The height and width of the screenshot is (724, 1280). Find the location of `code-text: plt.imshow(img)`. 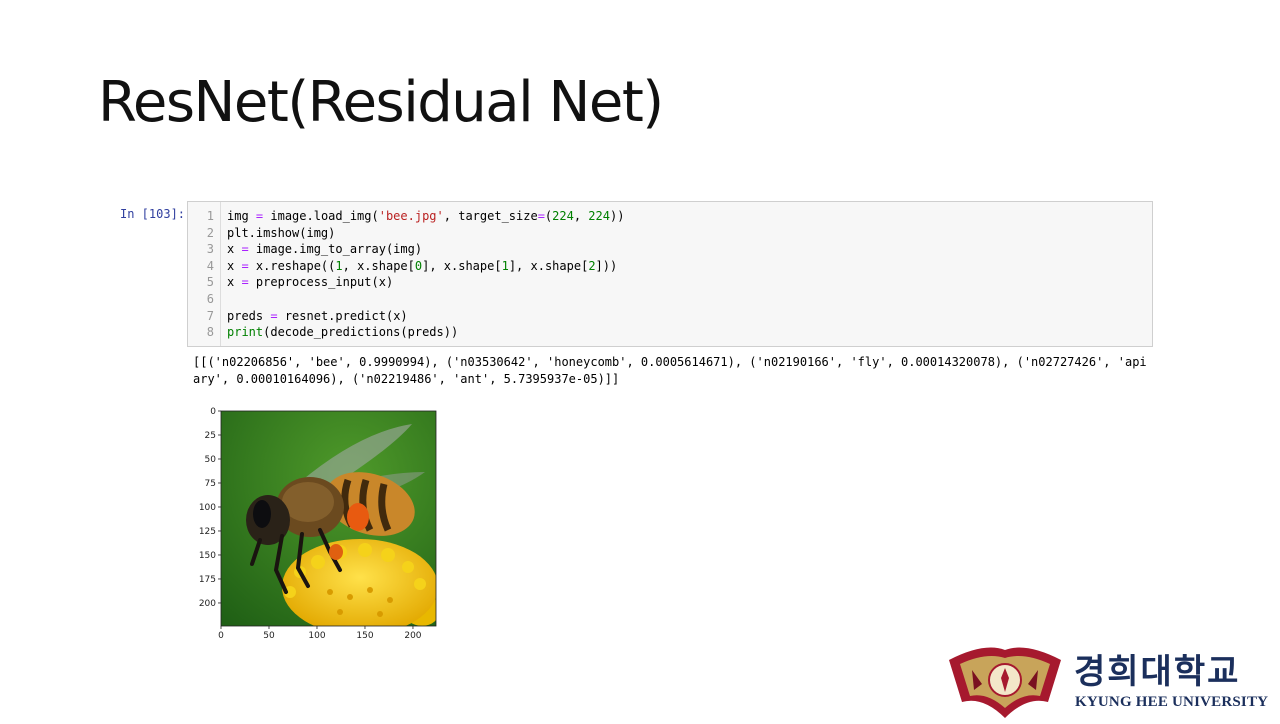

code-text: plt.imshow(img) is located at coordinates (281, 233).